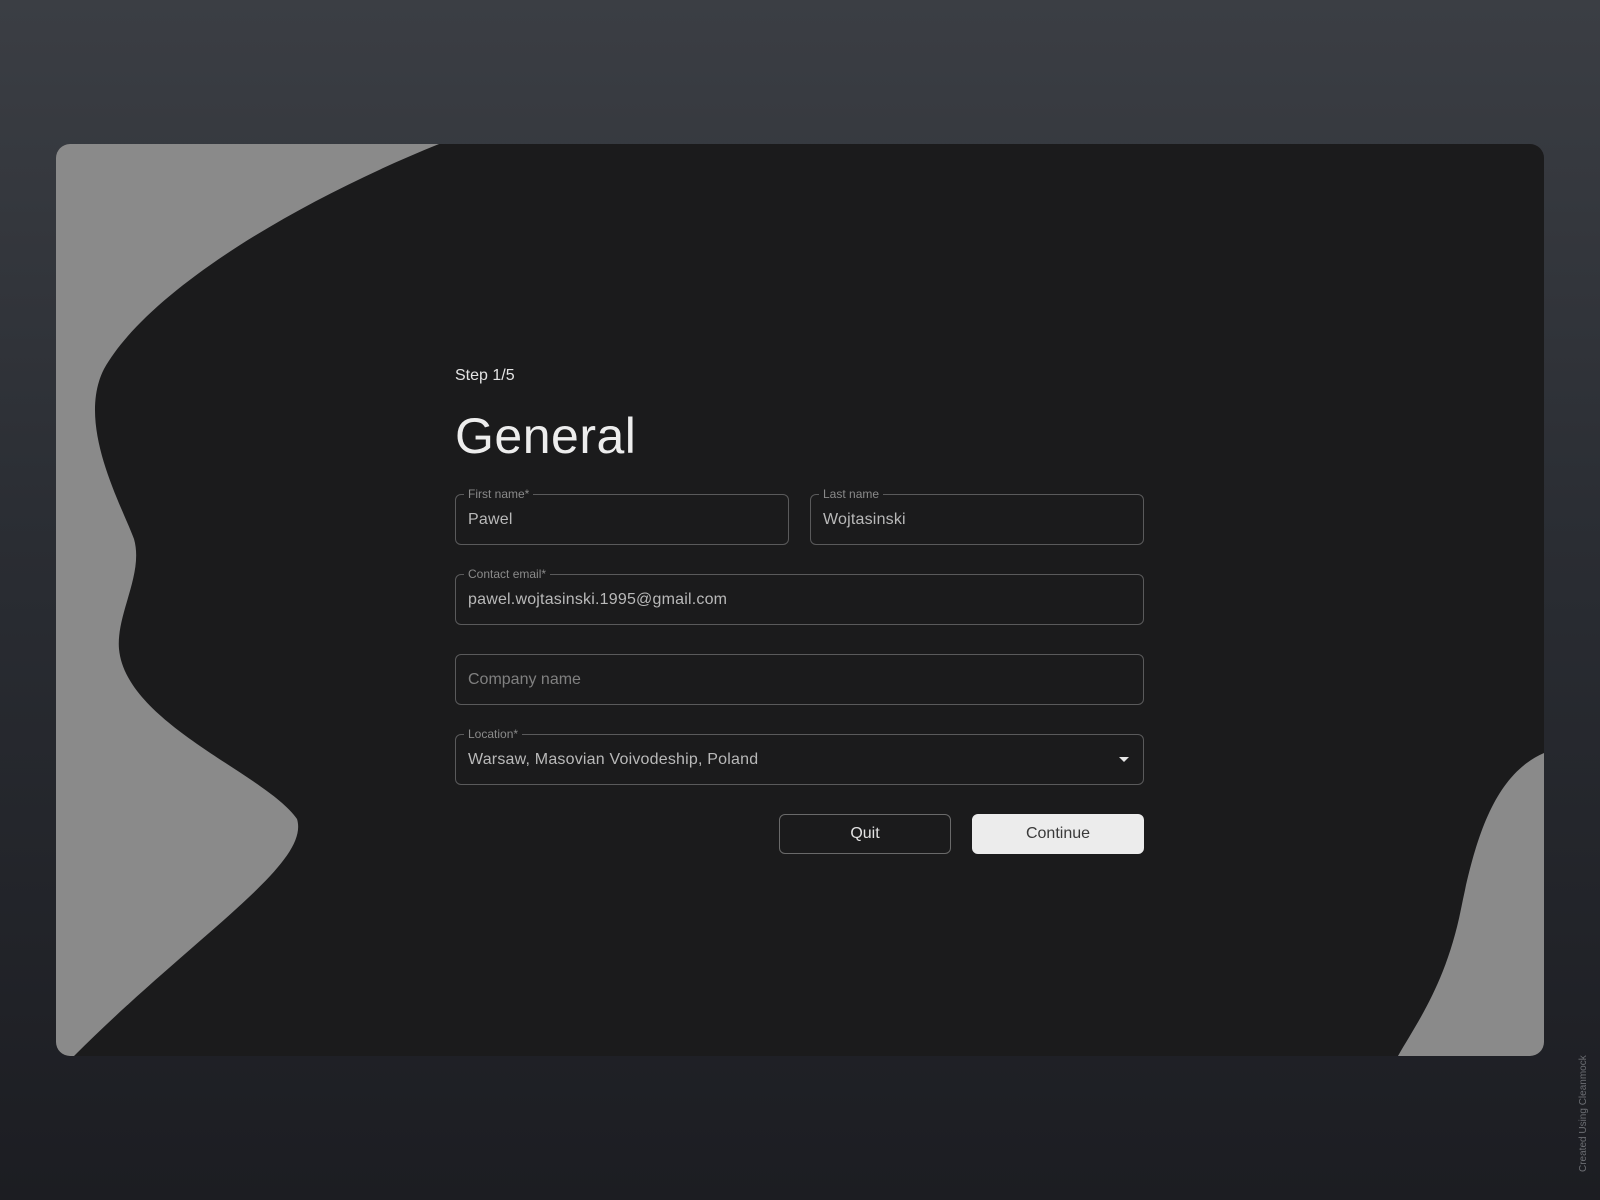 This screenshot has width=1600, height=1200. What do you see at coordinates (1058, 834) in the screenshot?
I see `continue-button: Continue` at bounding box center [1058, 834].